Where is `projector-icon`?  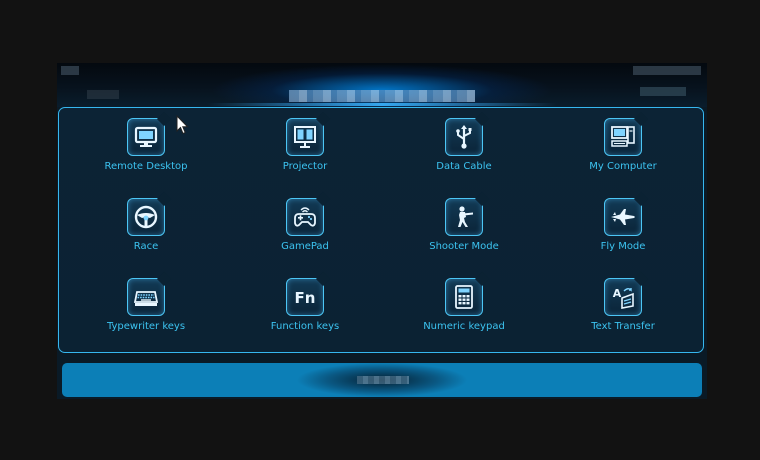 projector-icon is located at coordinates (305, 137).